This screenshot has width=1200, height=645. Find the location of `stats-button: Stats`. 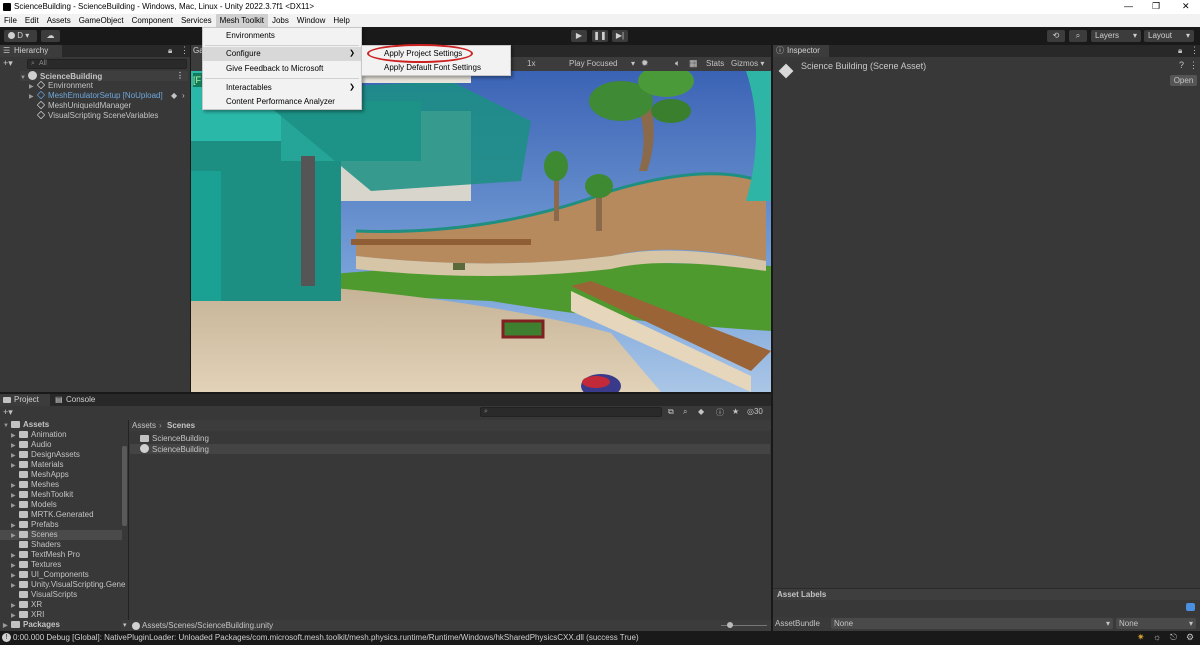

stats-button: Stats is located at coordinates (715, 63).